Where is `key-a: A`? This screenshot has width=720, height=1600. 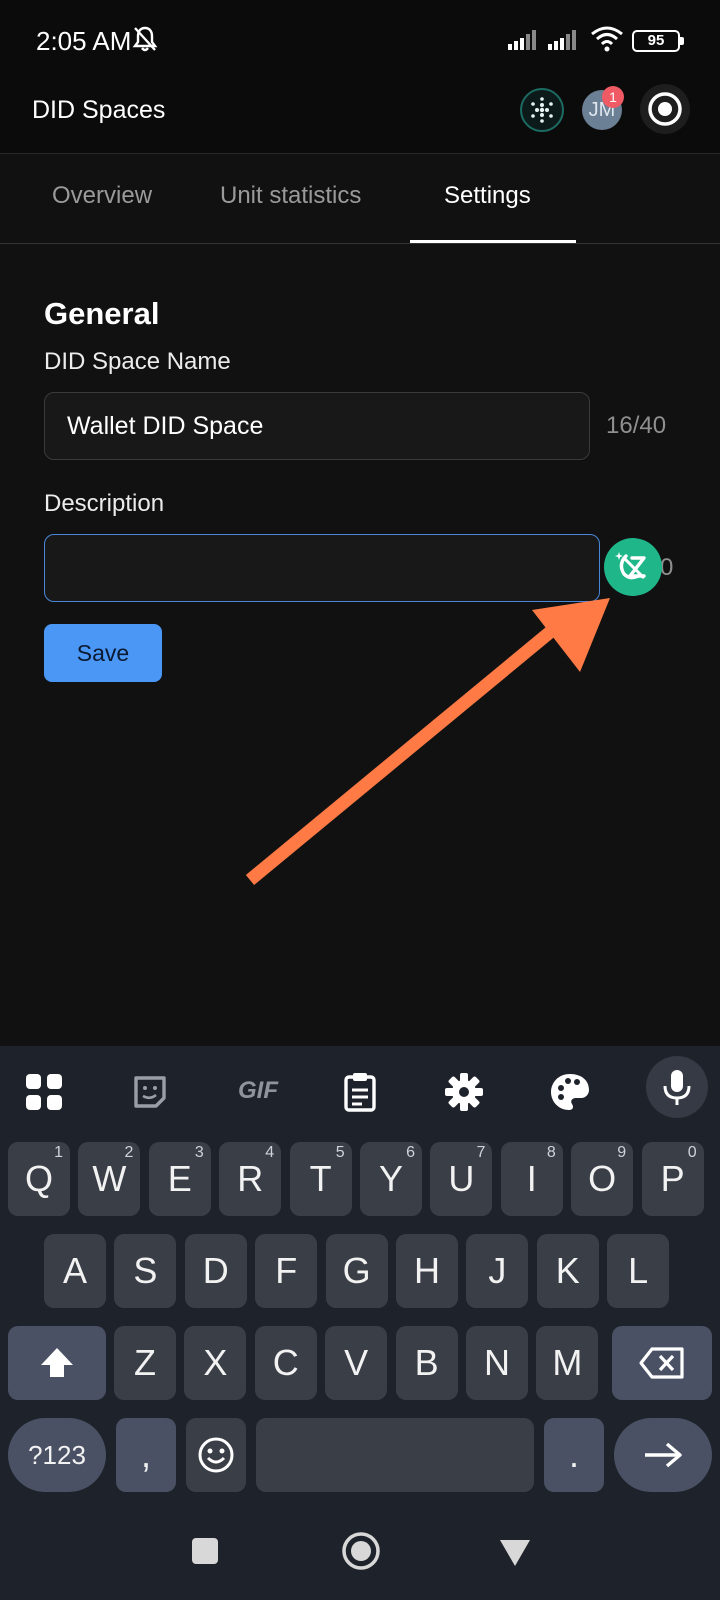
key-a: A is located at coordinates (75, 1271).